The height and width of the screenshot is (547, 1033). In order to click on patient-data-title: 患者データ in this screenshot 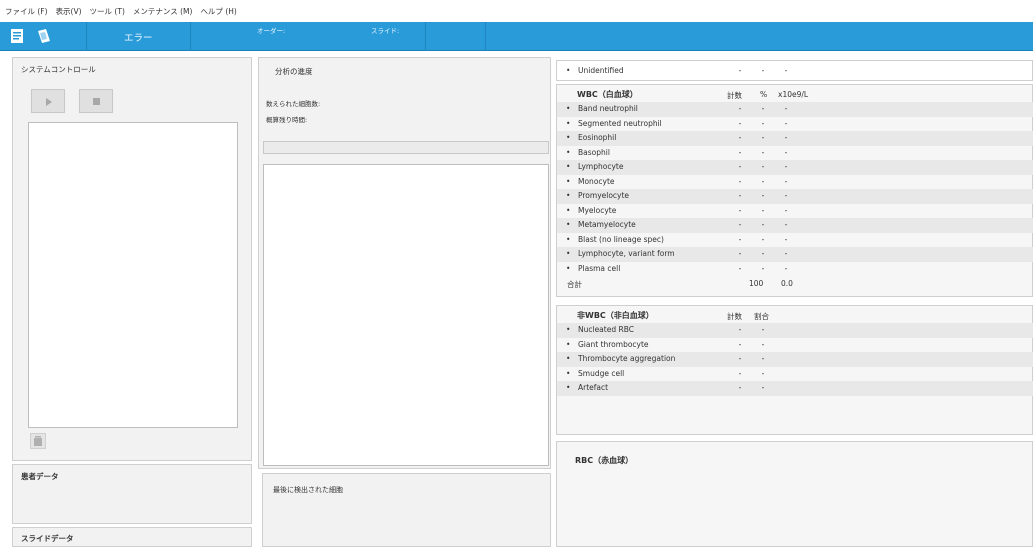, I will do `click(40, 476)`.